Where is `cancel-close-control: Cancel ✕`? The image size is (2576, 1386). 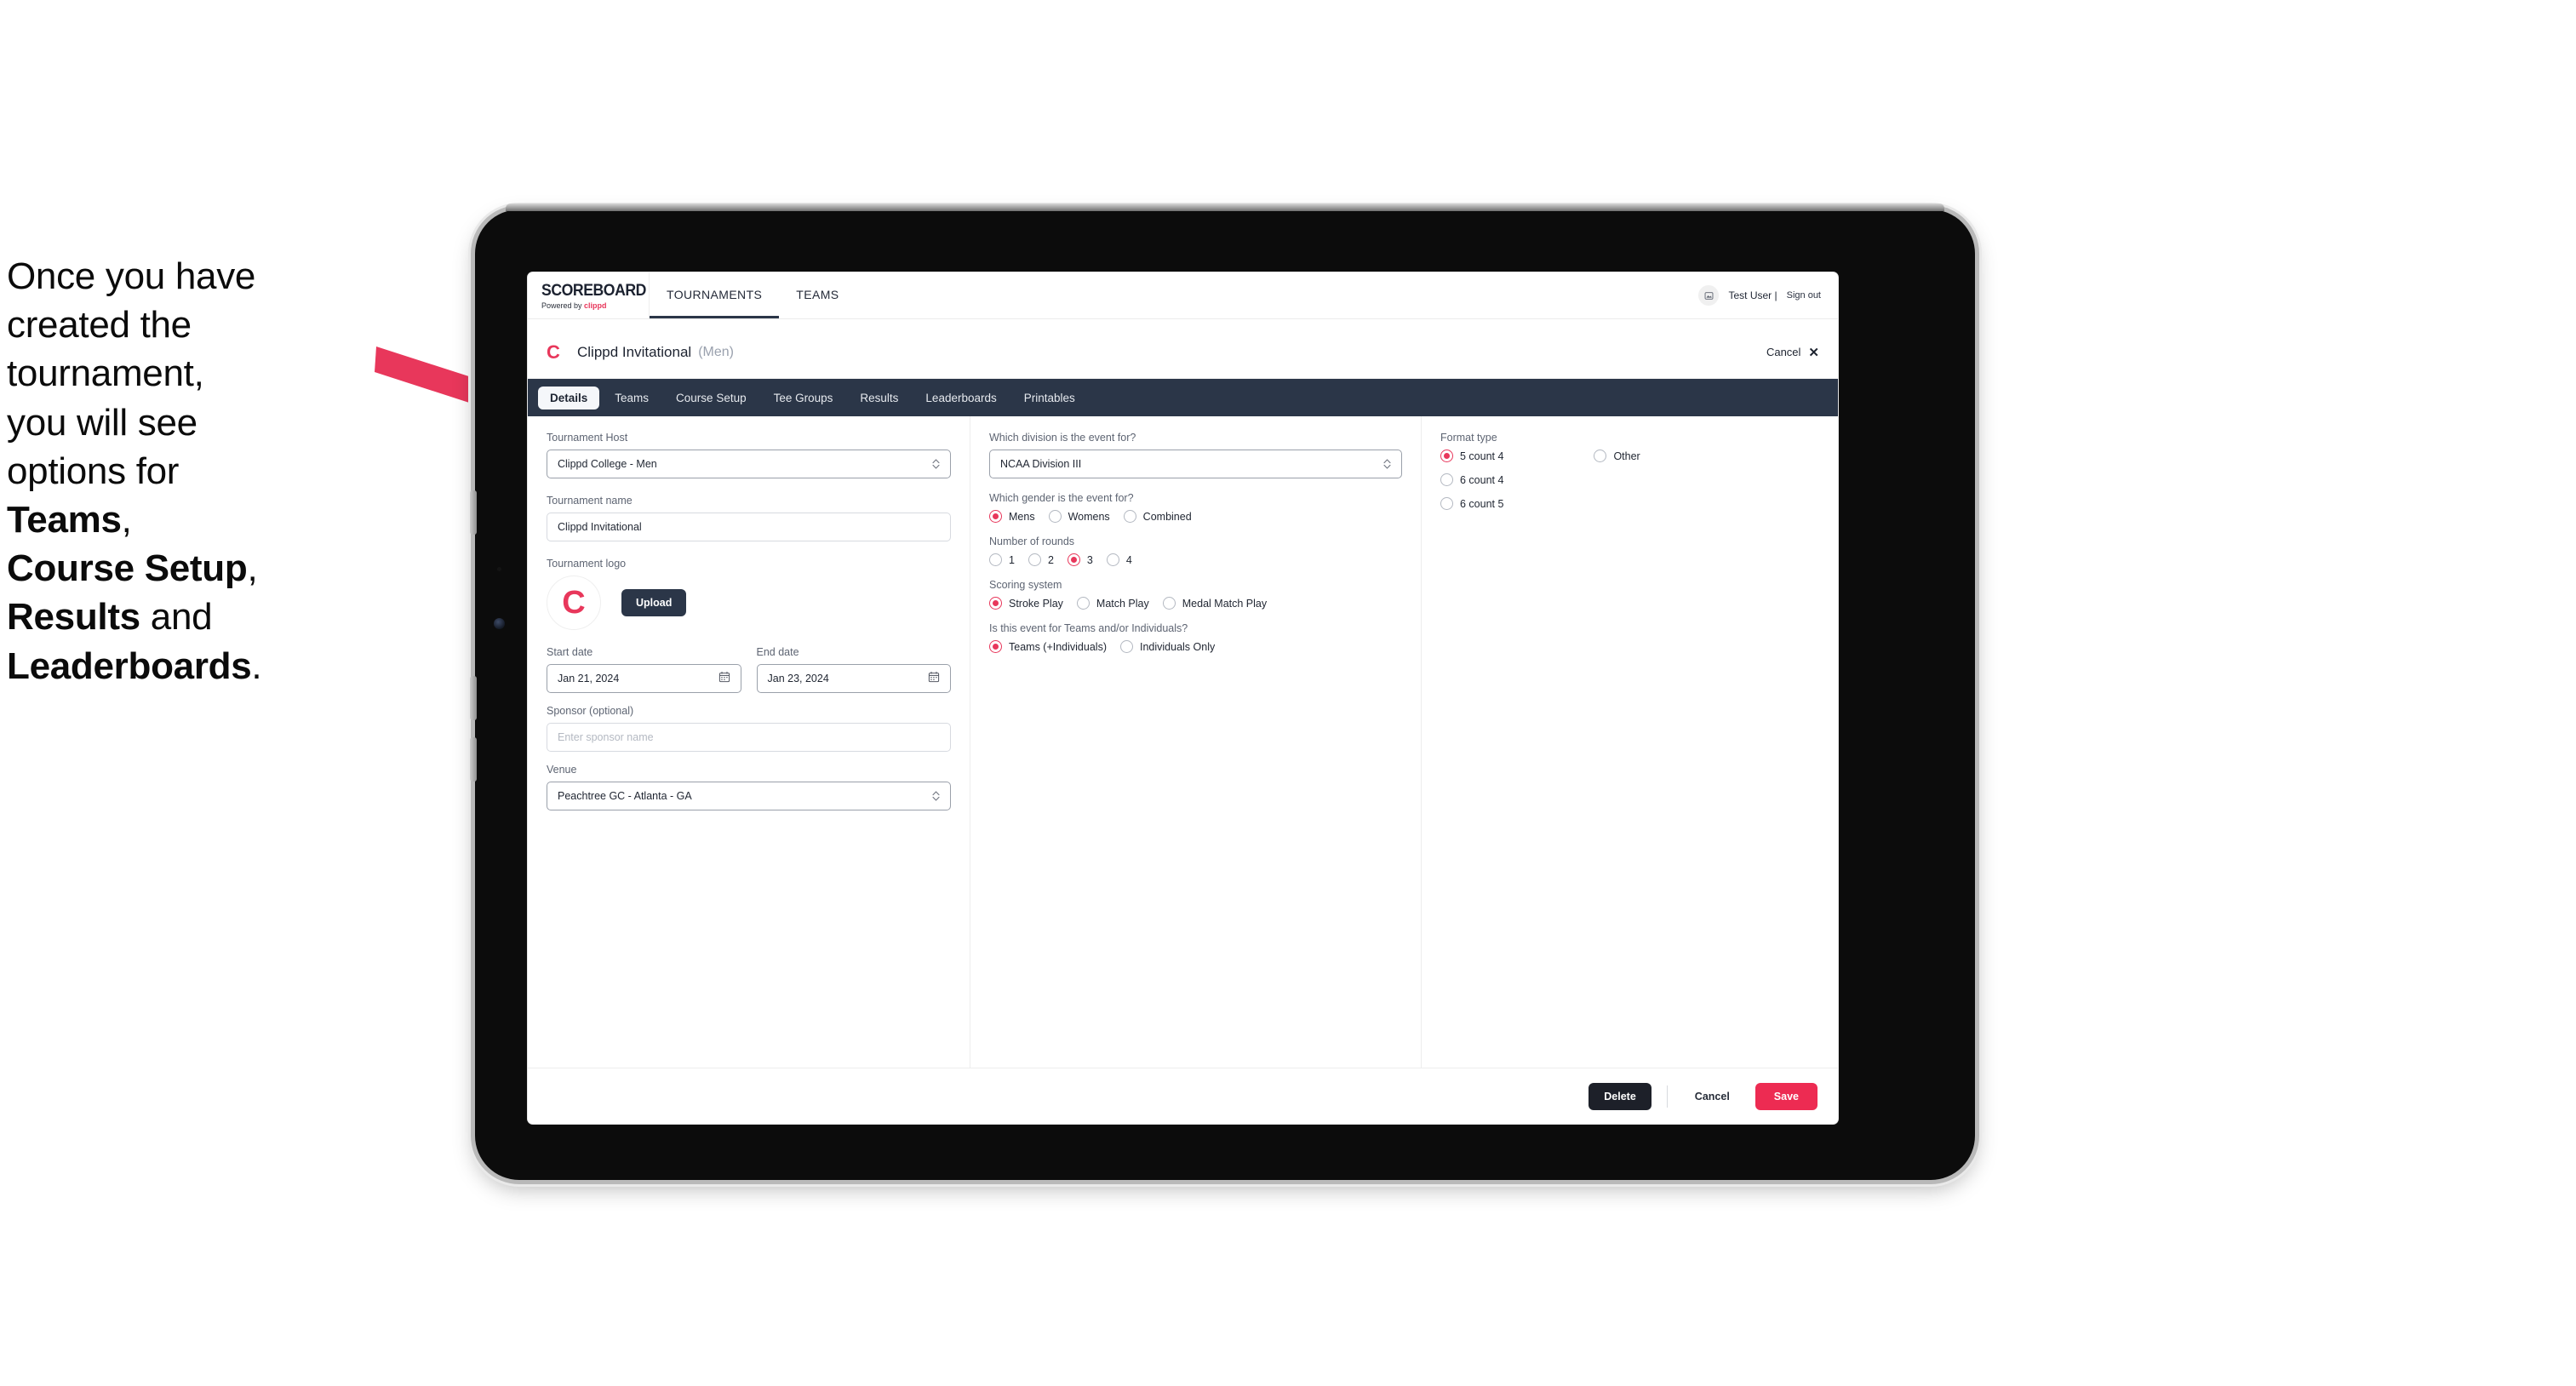 cancel-close-control: Cancel ✕ is located at coordinates (1793, 352).